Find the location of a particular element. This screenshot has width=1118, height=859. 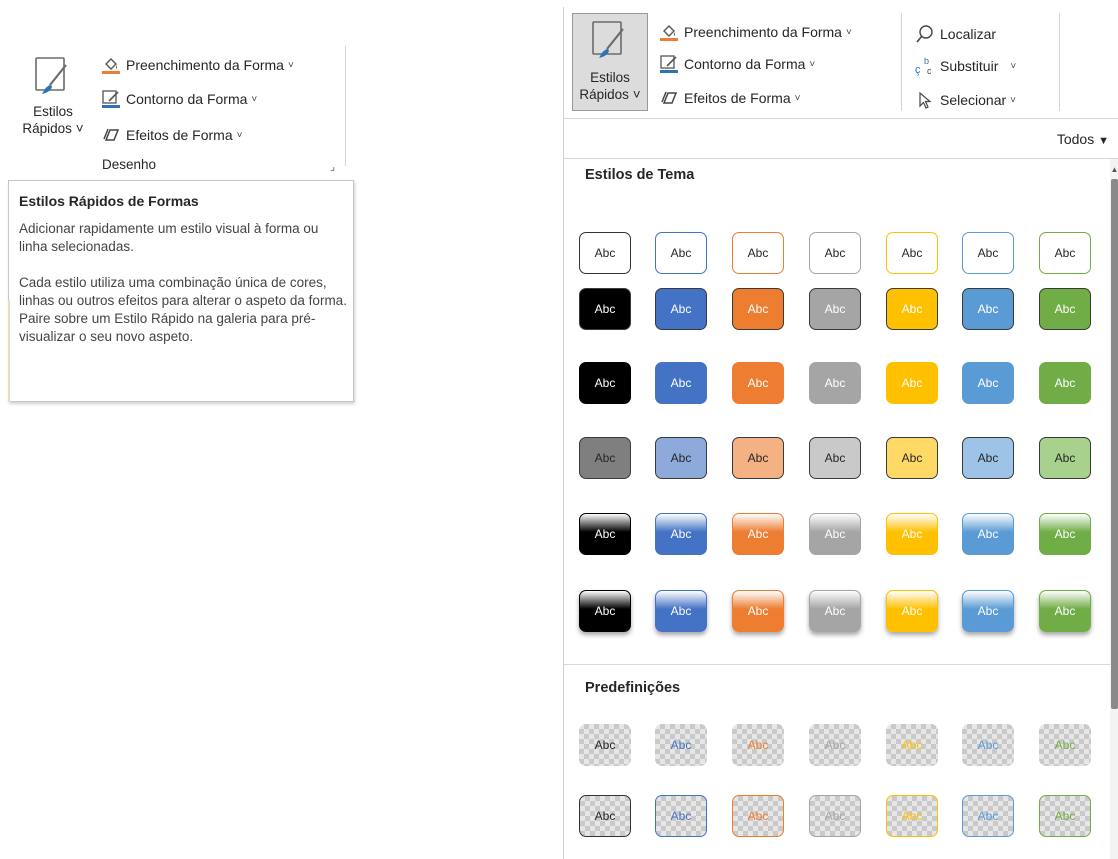

paintbrush-icon is located at coordinates (608, 39).